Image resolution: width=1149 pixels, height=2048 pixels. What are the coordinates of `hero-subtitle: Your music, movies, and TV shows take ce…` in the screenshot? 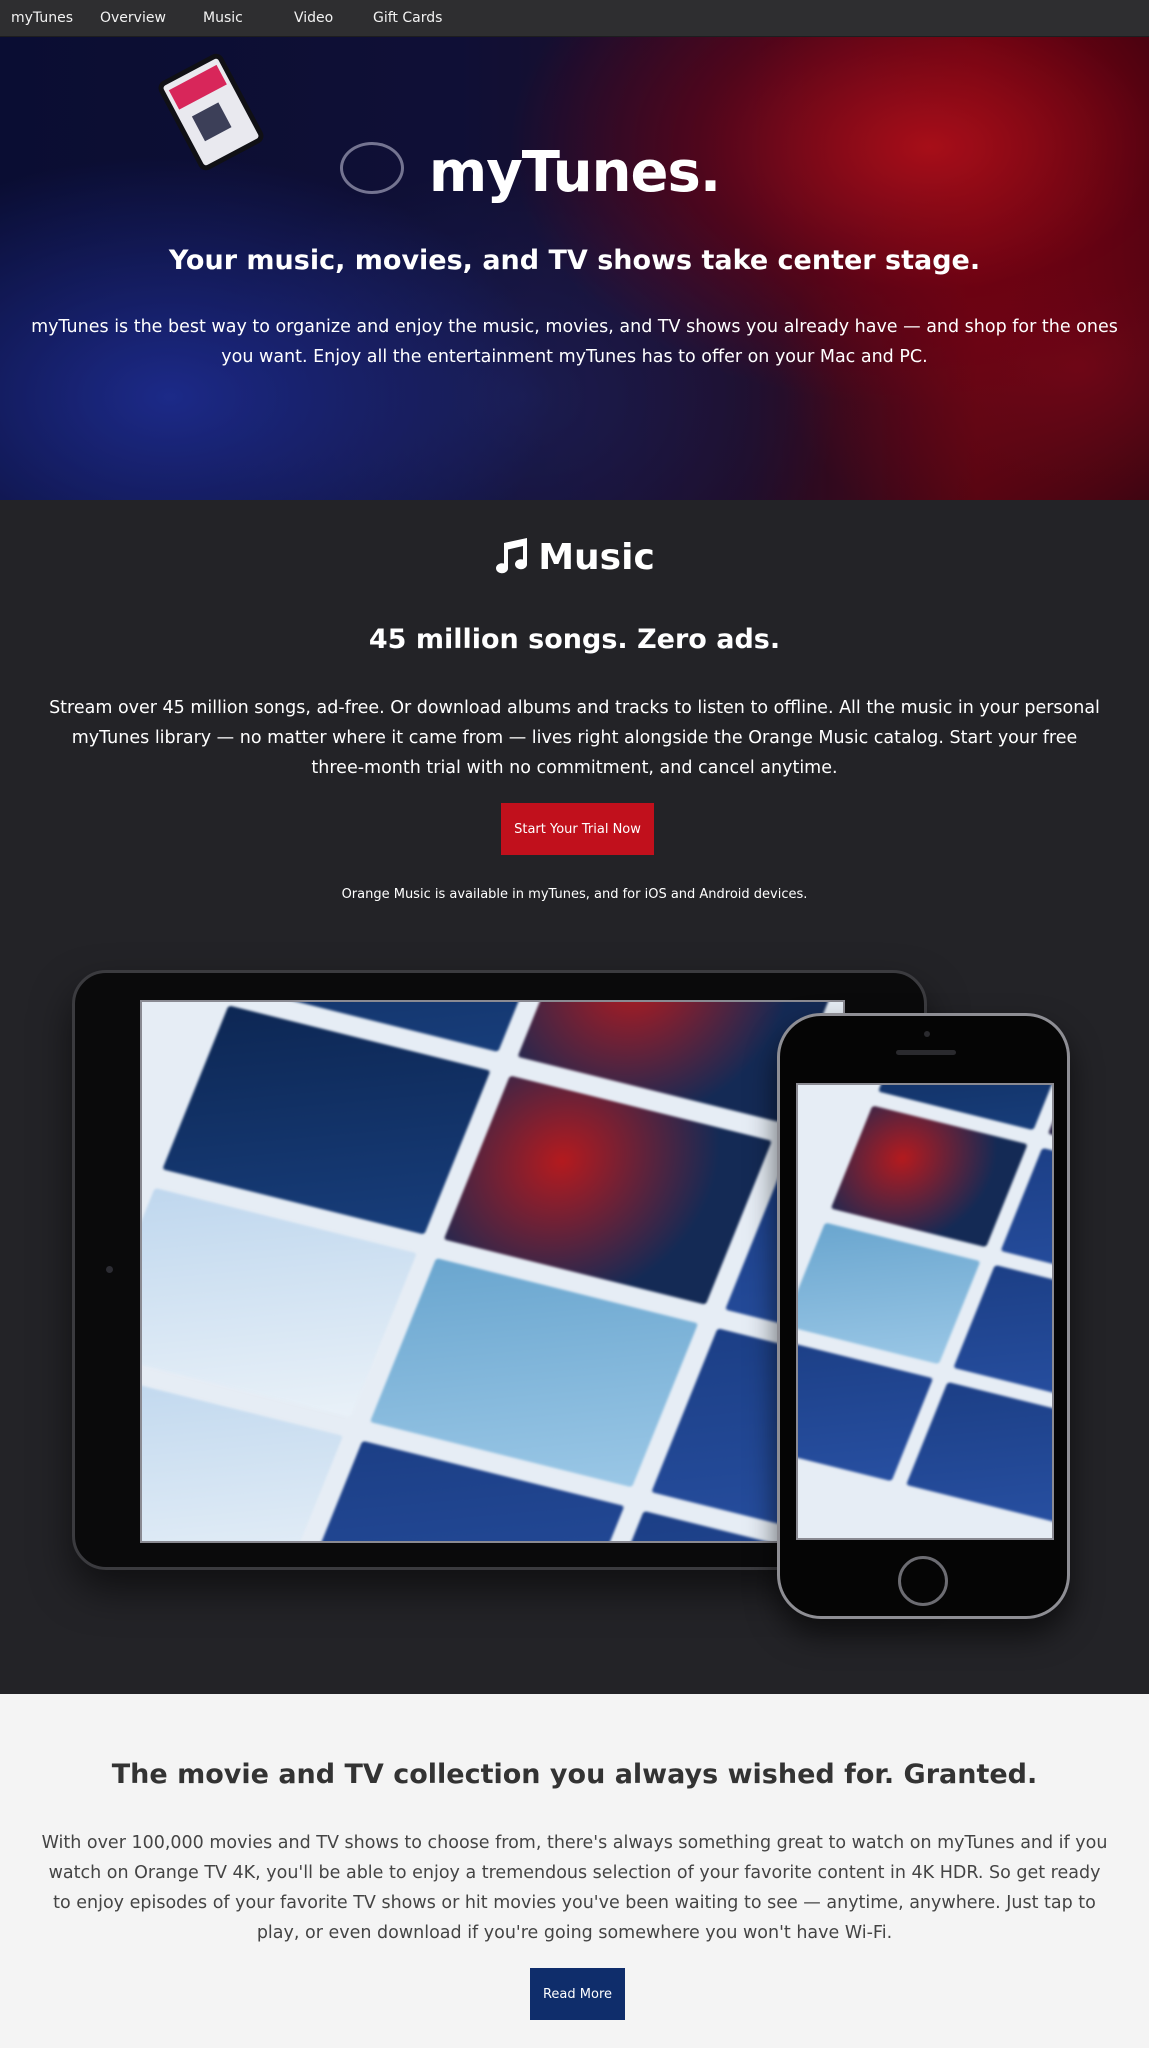 It's located at (574, 260).